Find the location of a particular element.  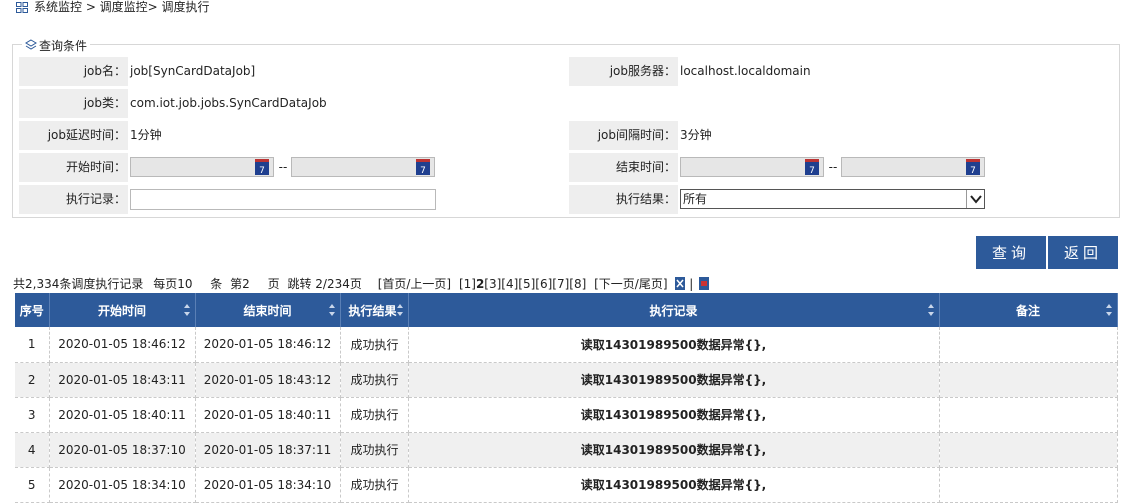

page-link-3: [3] is located at coordinates (492, 284).